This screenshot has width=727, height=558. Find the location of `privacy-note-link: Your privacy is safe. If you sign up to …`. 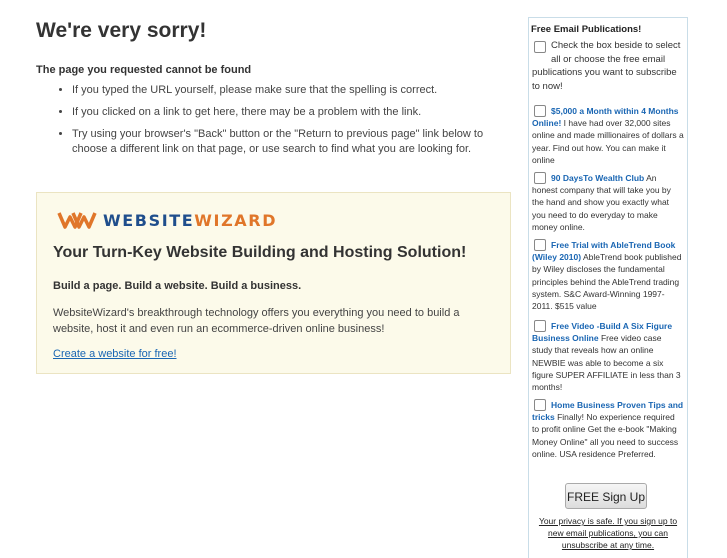

privacy-note-link: Your privacy is safe. If you sign up to … is located at coordinates (608, 533).